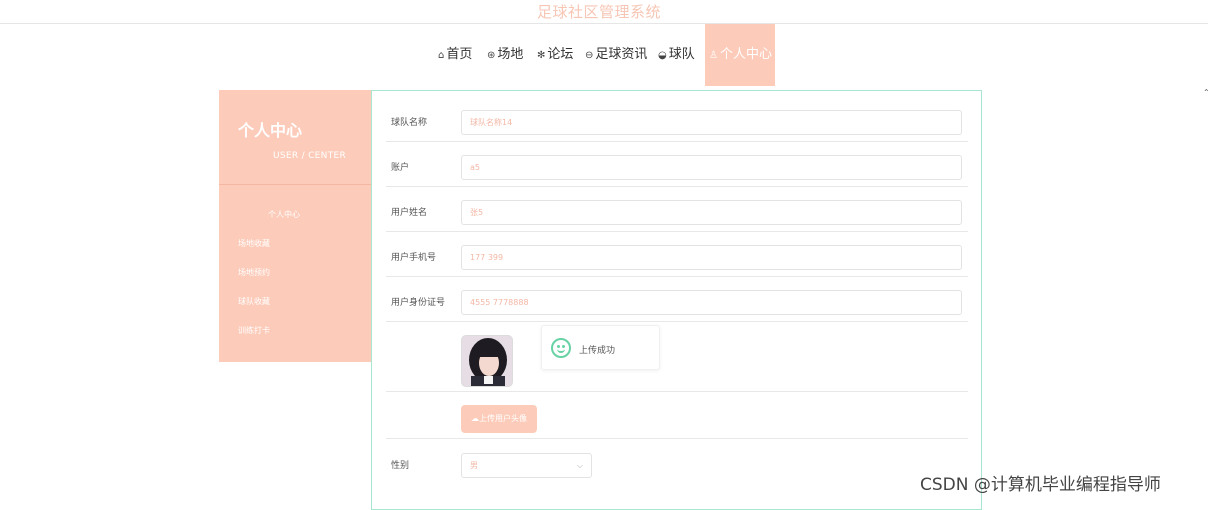  I want to click on avatar-preview, so click(487, 361).